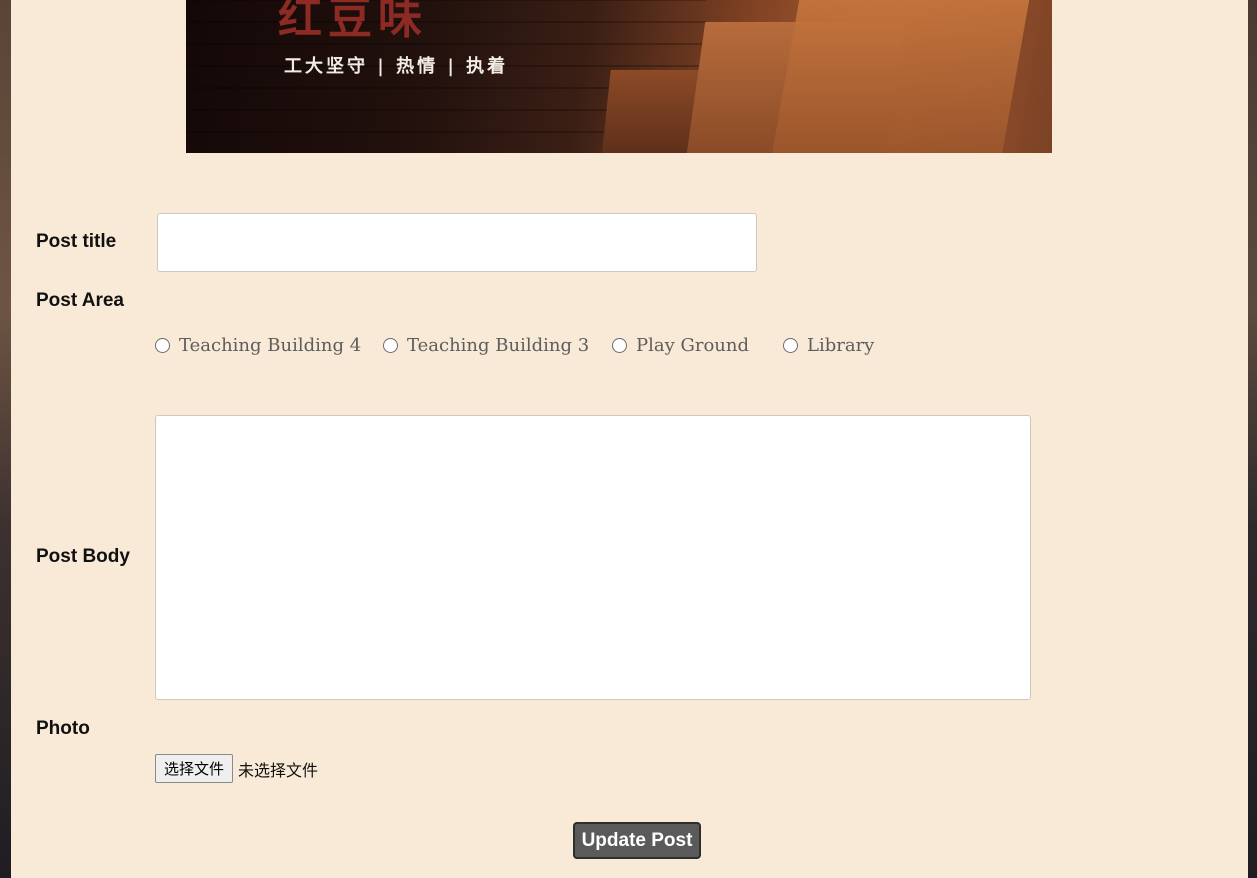 The width and height of the screenshot is (1257, 878). What do you see at coordinates (236, 768) in the screenshot?
I see `photo-file-input: 选择文件 未选择文件` at bounding box center [236, 768].